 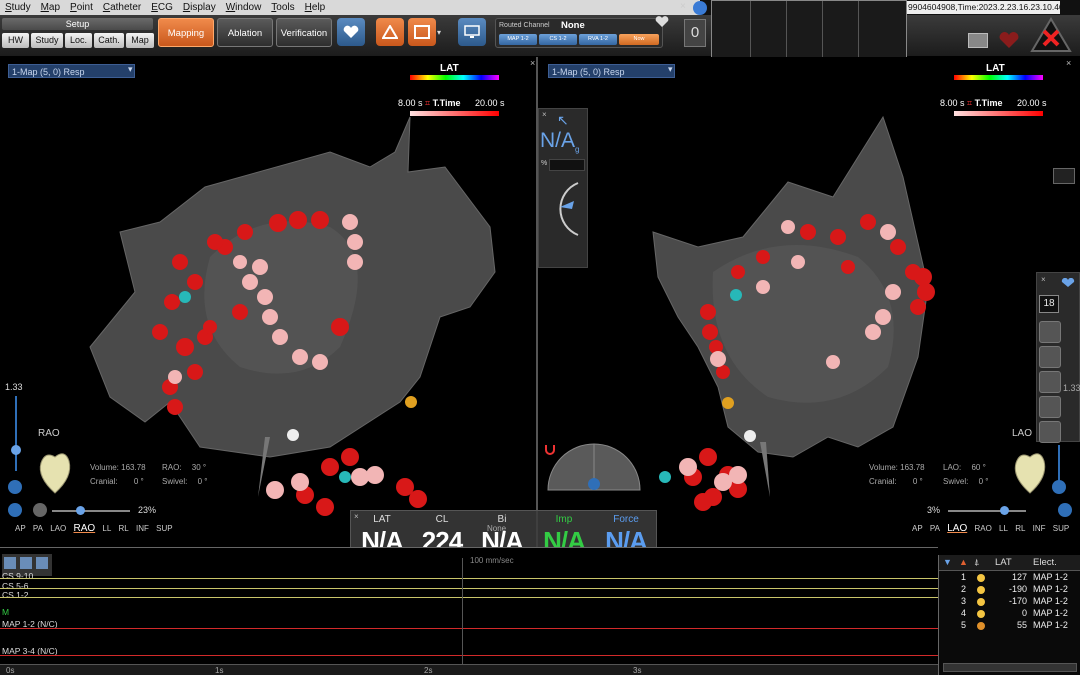 I want to click on right-view-inf-button: INF, so click(x=1039, y=528).